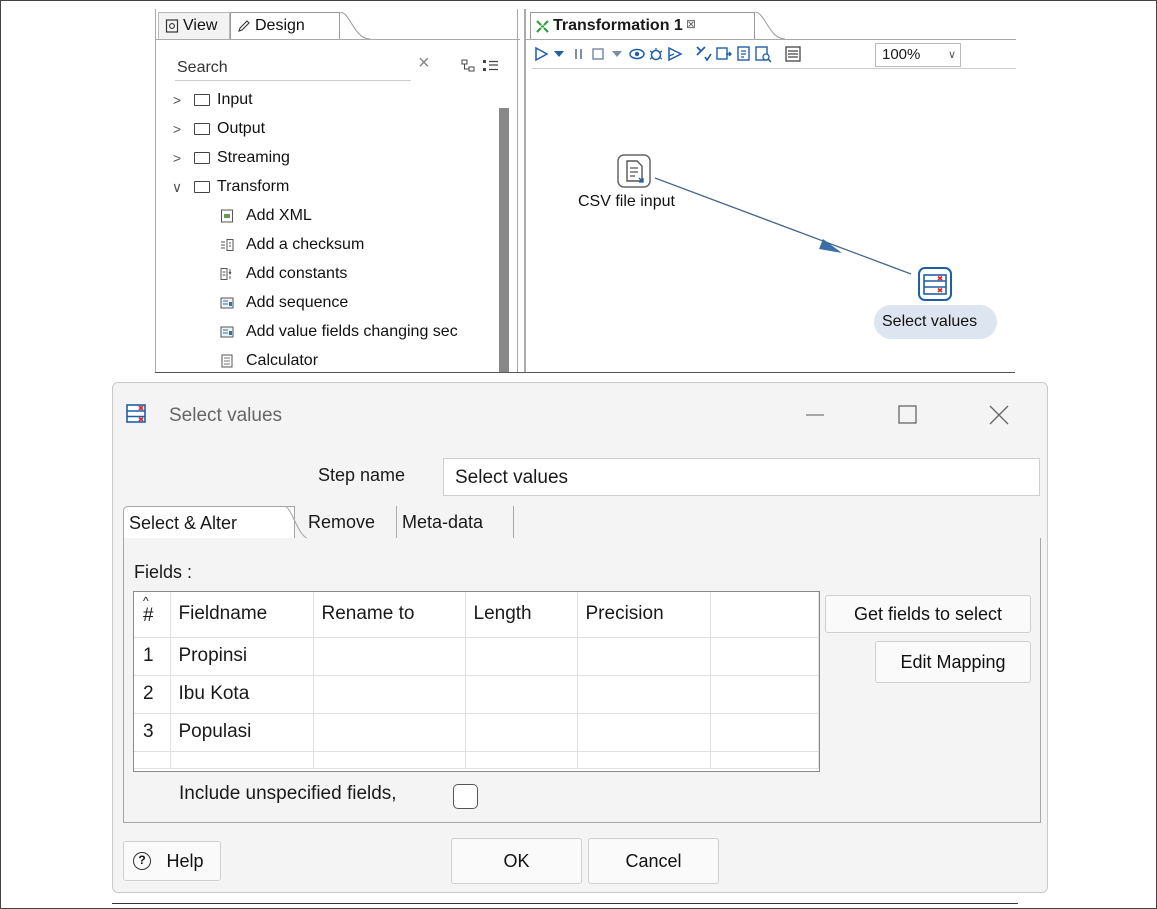 This screenshot has height=909, width=1157. I want to click on tab-transformation: Transformation 1 ⊠, so click(642, 26).